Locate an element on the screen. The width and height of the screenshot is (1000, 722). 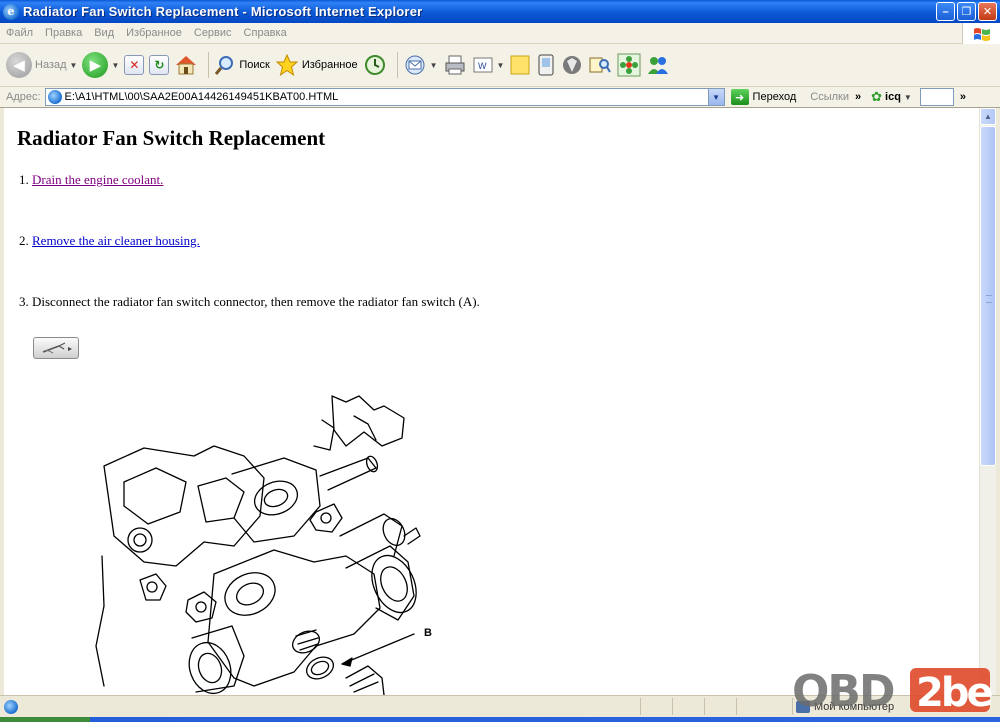
svg-text: 2be is located at coordinates (954, 693).